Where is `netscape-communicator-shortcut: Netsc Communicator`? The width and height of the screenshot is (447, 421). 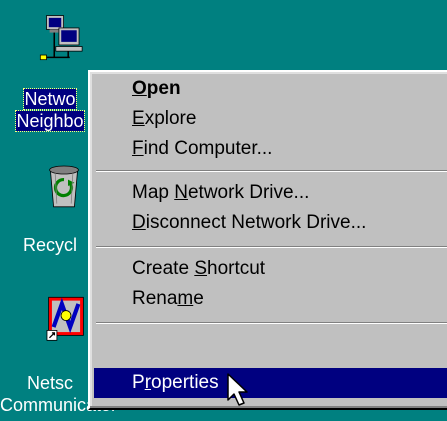 netscape-communicator-shortcut: Netsc Communicator is located at coordinates (58, 354).